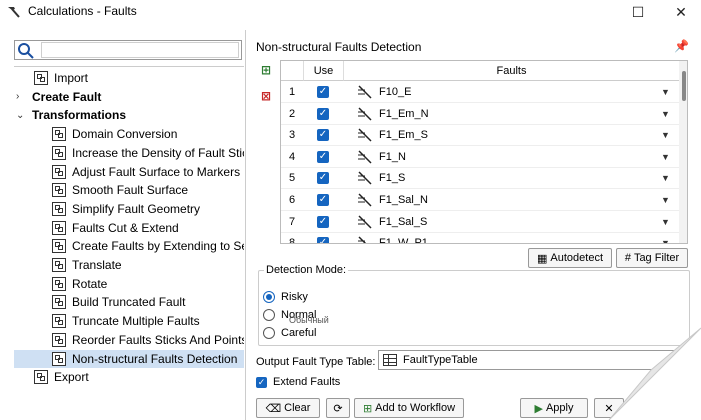  Describe the element at coordinates (269, 333) in the screenshot. I see `radio-careful-dot` at that location.